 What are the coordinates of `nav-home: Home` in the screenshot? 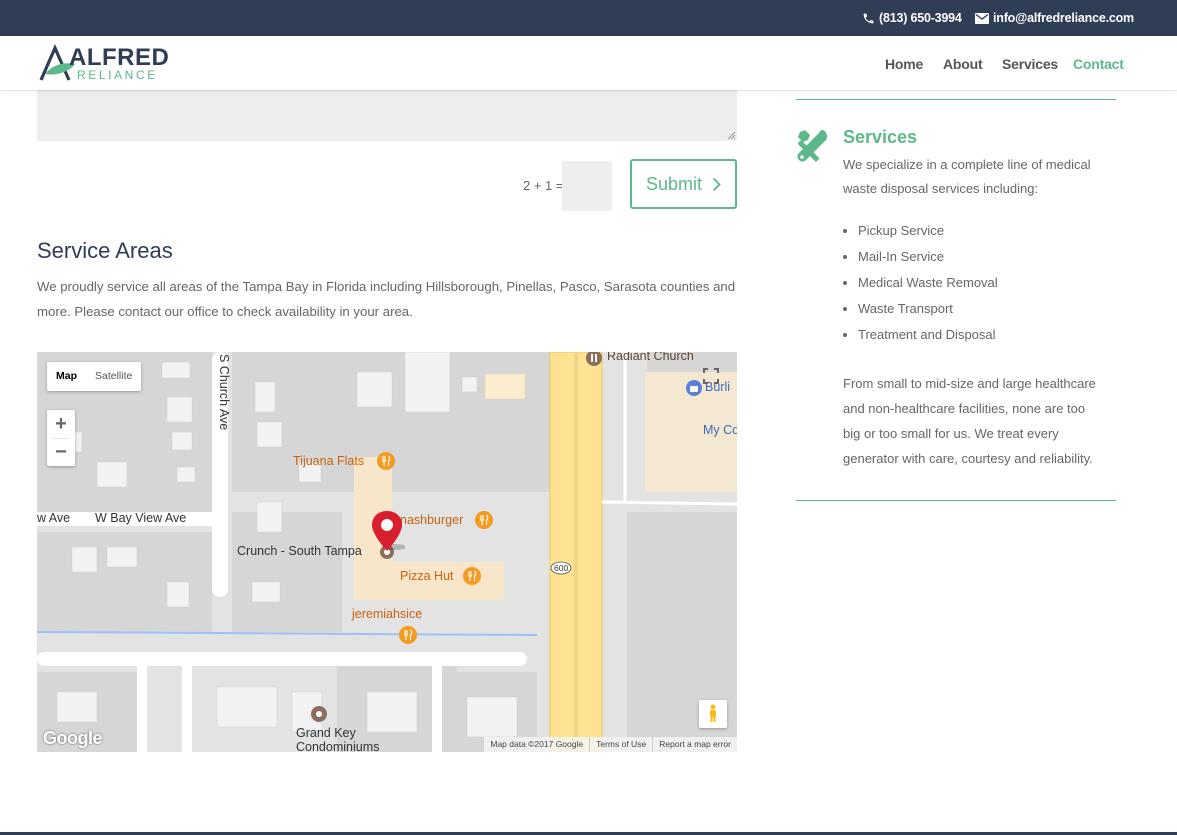 It's located at (904, 64).